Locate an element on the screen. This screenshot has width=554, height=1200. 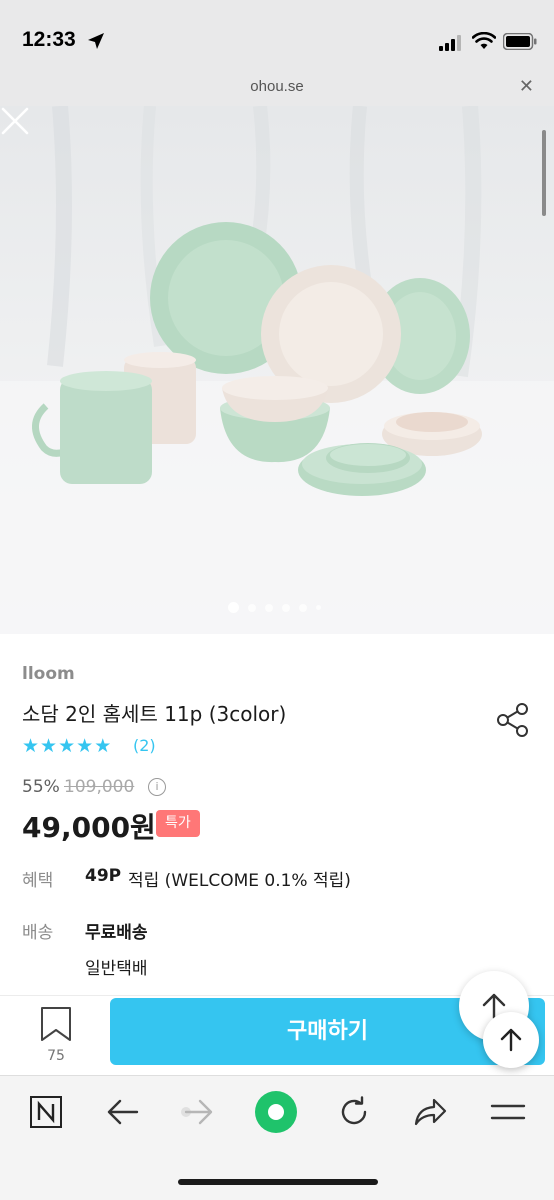
close-tab-icon: ✕ is located at coordinates (526, 87).